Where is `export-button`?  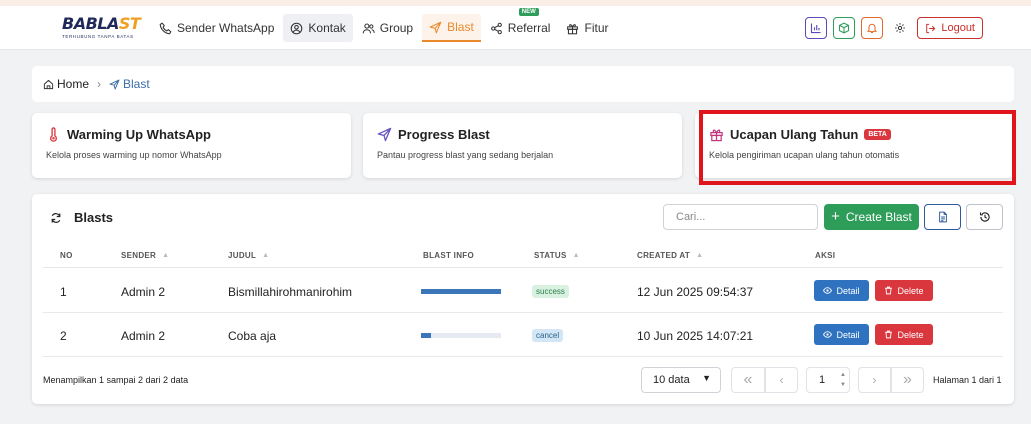 export-button is located at coordinates (942, 217).